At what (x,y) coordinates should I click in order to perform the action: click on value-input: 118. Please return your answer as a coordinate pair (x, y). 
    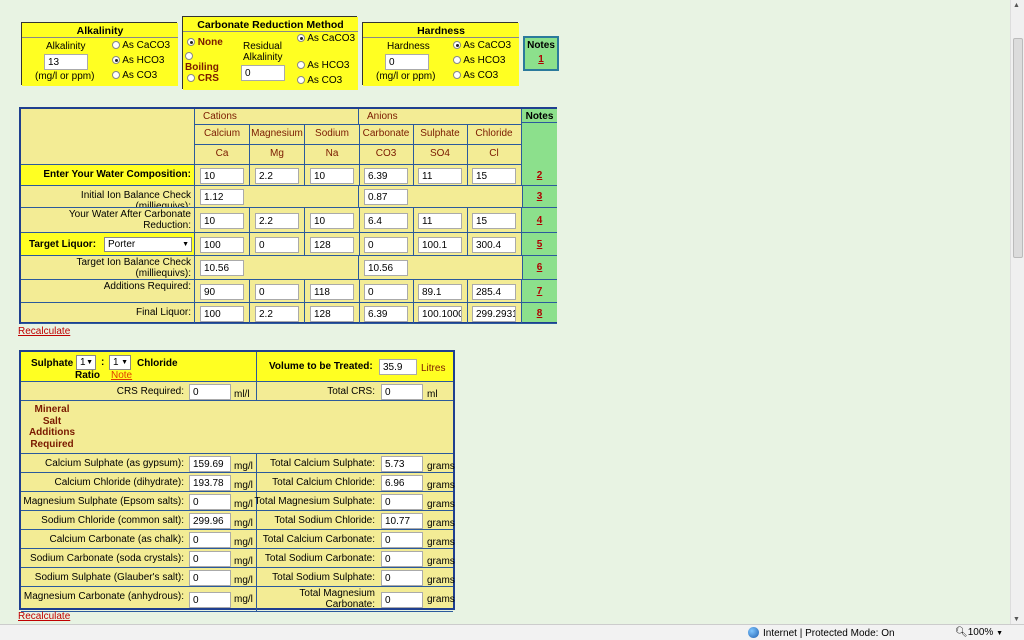
    Looking at the image, I should click on (332, 292).